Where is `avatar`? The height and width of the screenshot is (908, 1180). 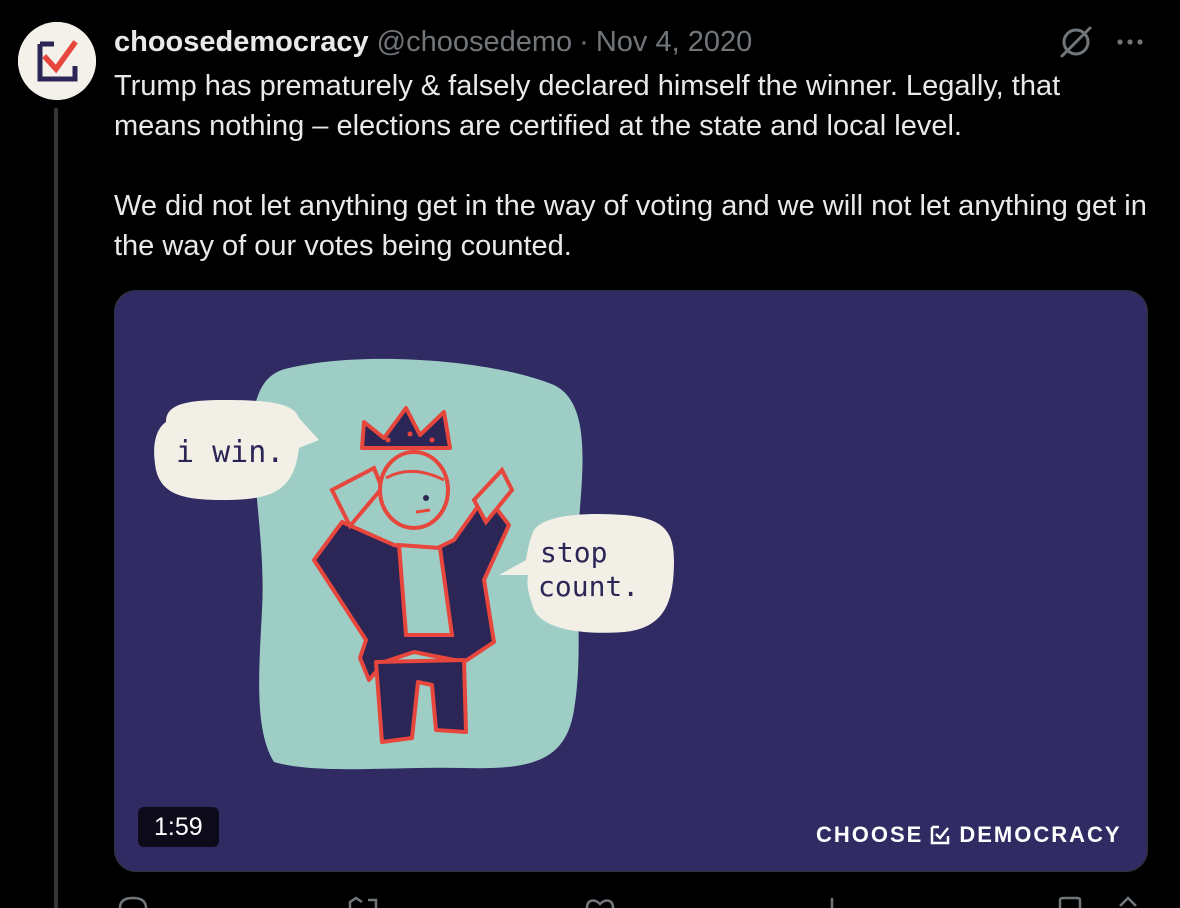 avatar is located at coordinates (57, 61).